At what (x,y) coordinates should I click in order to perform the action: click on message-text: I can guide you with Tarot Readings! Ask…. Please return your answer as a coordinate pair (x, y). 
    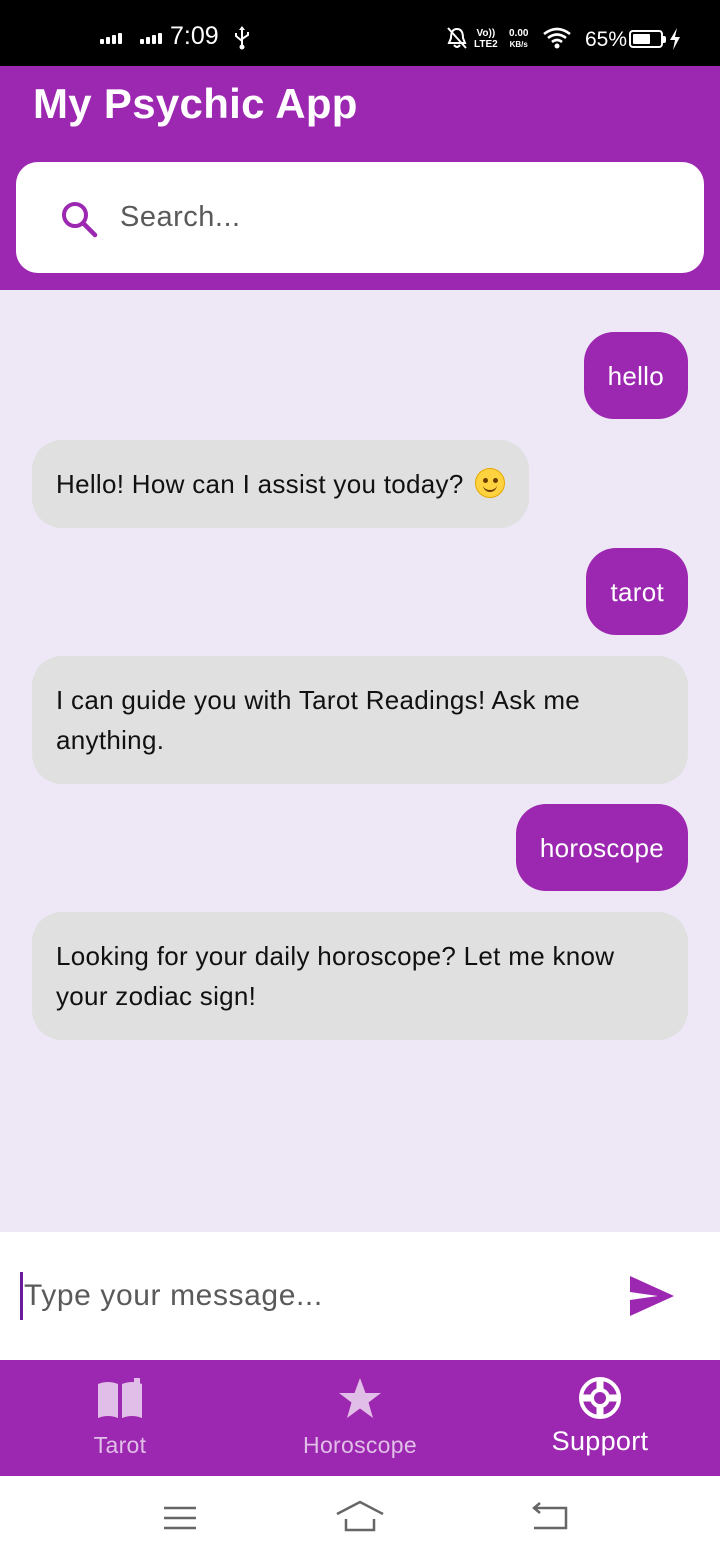
    Looking at the image, I should click on (318, 720).